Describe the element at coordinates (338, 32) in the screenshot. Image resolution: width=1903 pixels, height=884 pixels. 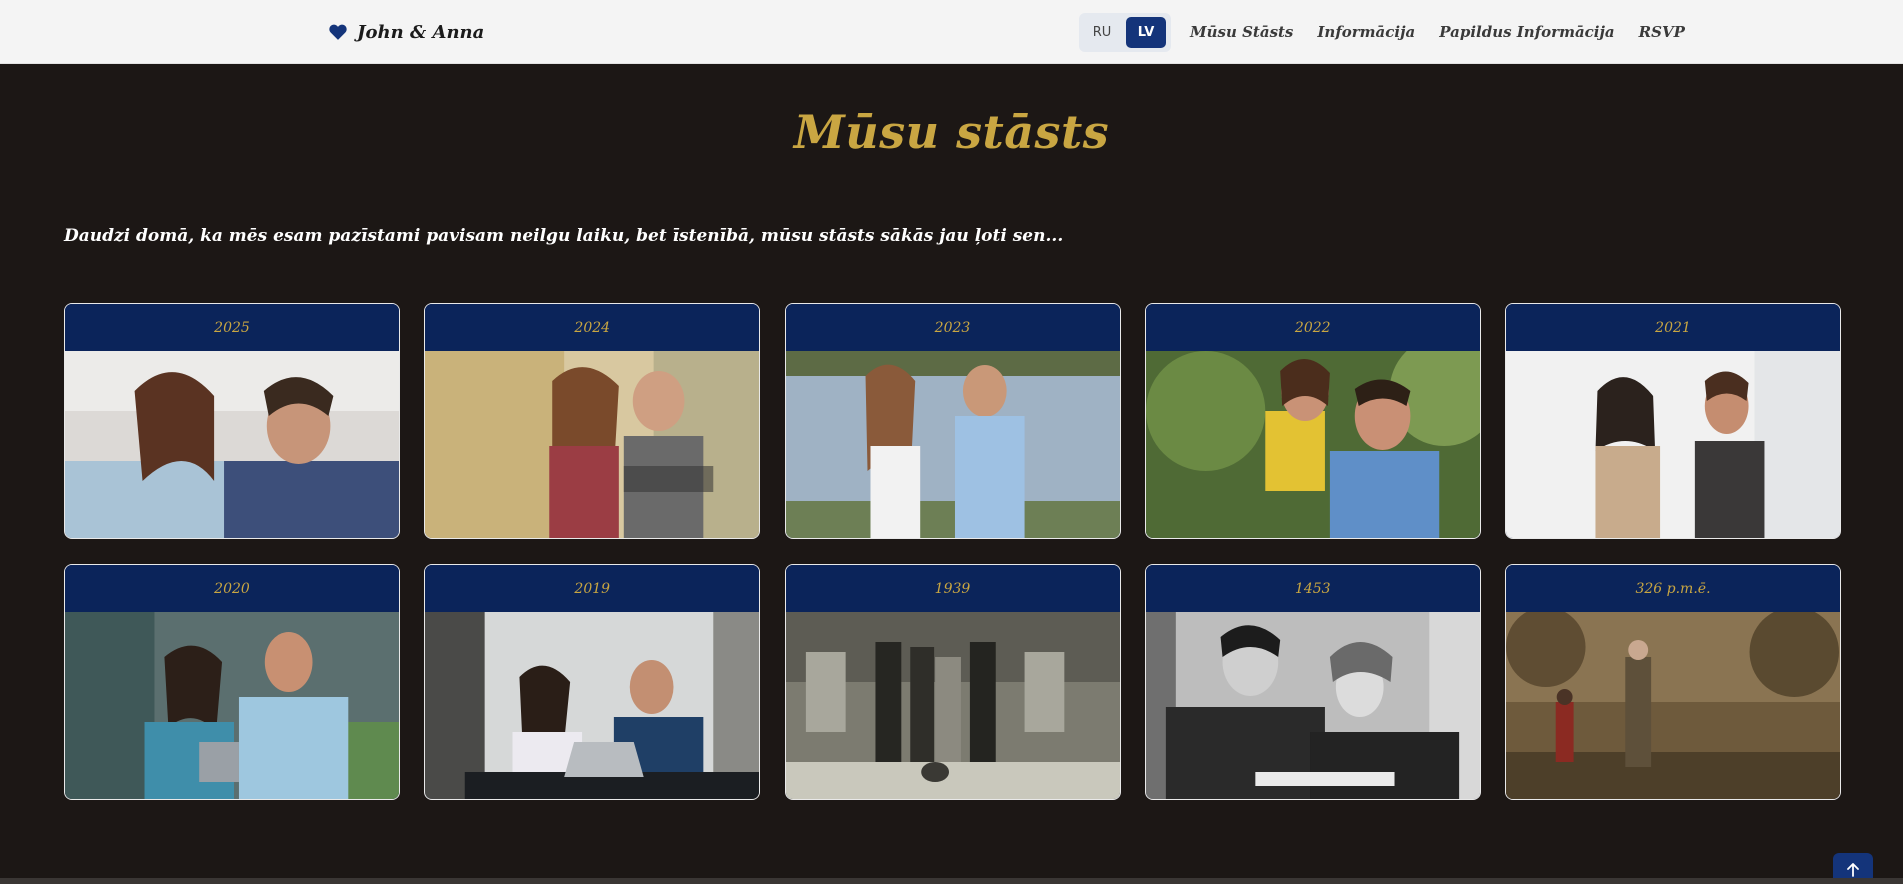
I see `heart-icon` at that location.